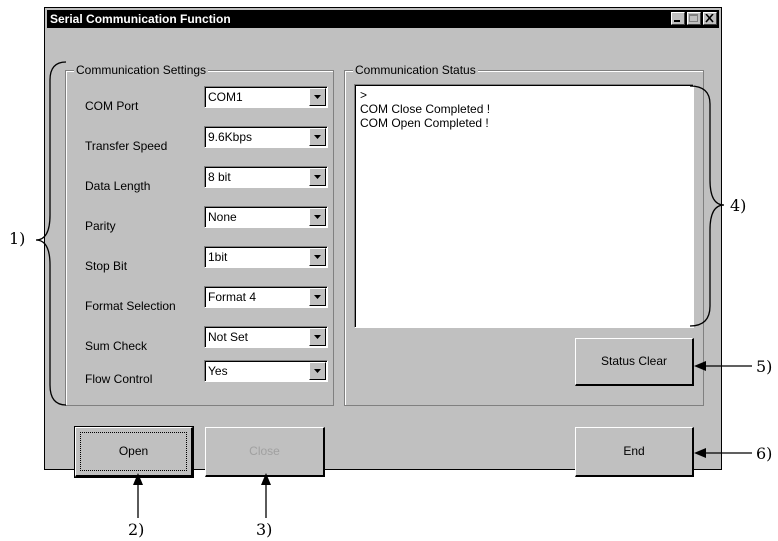 Image resolution: width=778 pixels, height=541 pixels. I want to click on annotation-3: 3), so click(264, 529).